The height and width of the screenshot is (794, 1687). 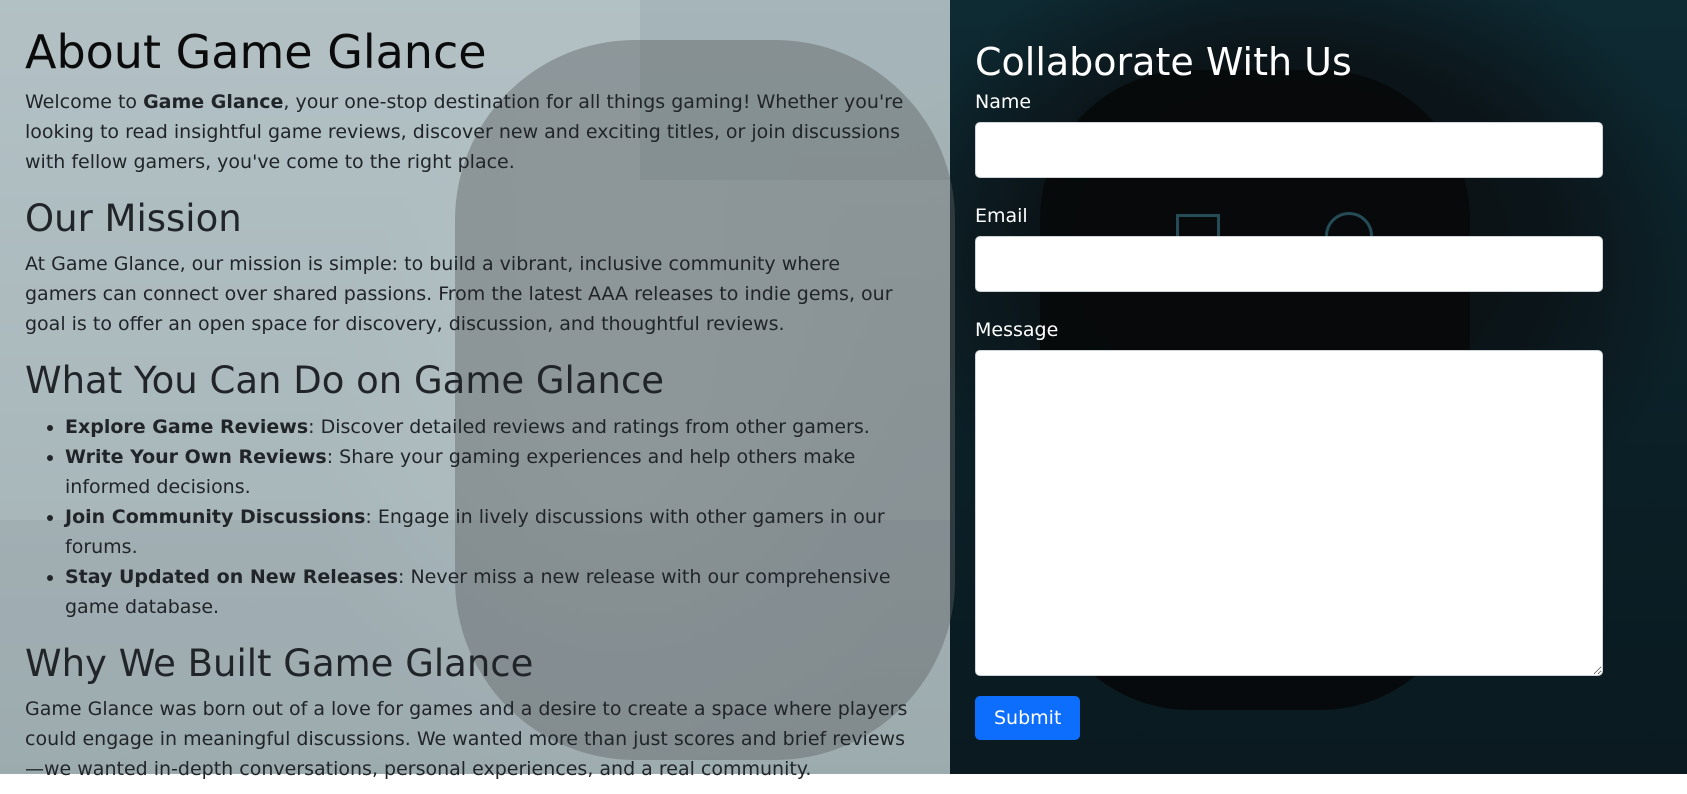 What do you see at coordinates (256, 52) in the screenshot?
I see `page-title: About Game Glance` at bounding box center [256, 52].